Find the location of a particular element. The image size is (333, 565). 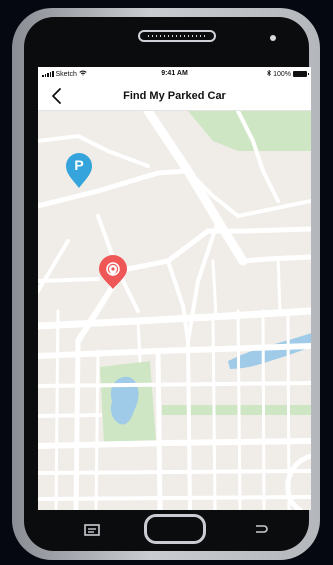

status-bar: Sketch 9:41 AM 100% is located at coordinates (174, 74).